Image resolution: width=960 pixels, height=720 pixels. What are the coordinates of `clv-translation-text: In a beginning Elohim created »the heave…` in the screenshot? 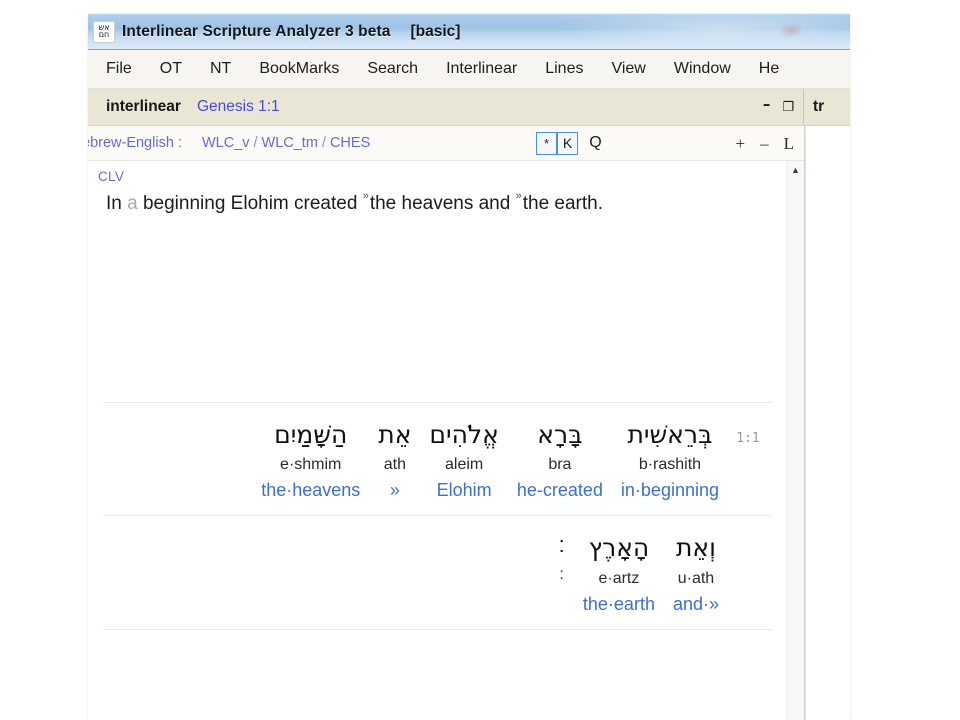 It's located at (446, 202).